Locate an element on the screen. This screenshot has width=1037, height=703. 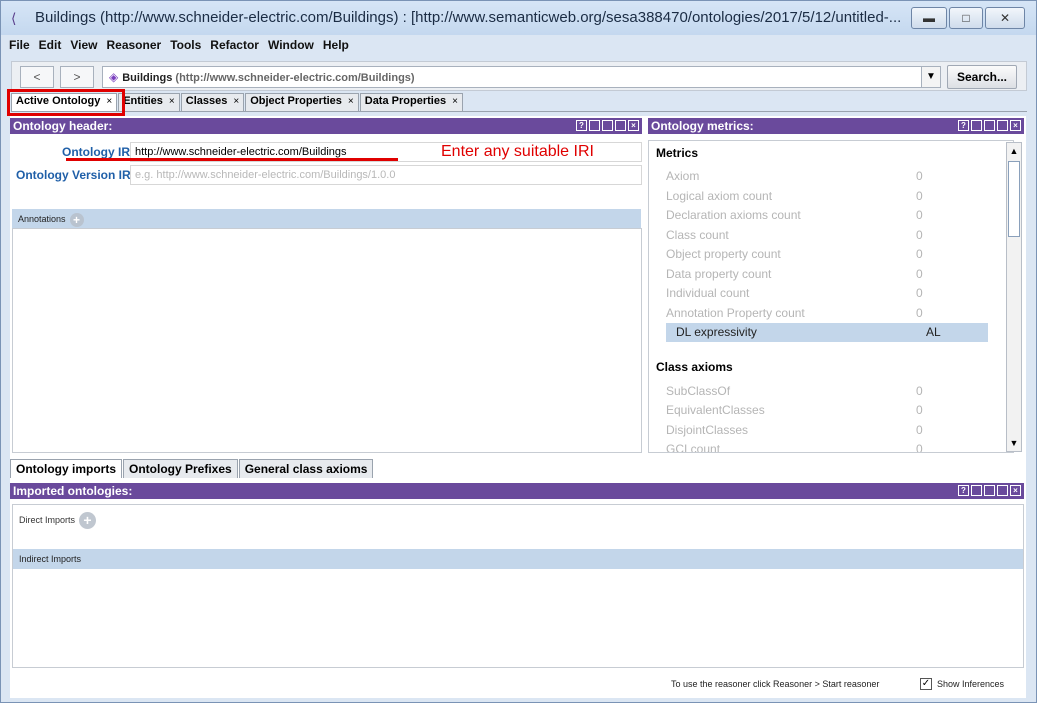
metric-name: SubClassOf is located at coordinates (698, 391).